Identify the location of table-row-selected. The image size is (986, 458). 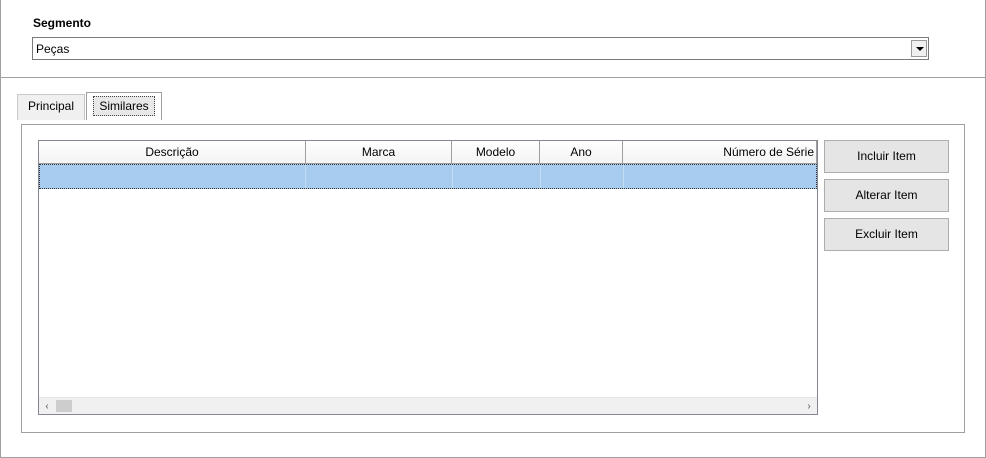
(428, 176).